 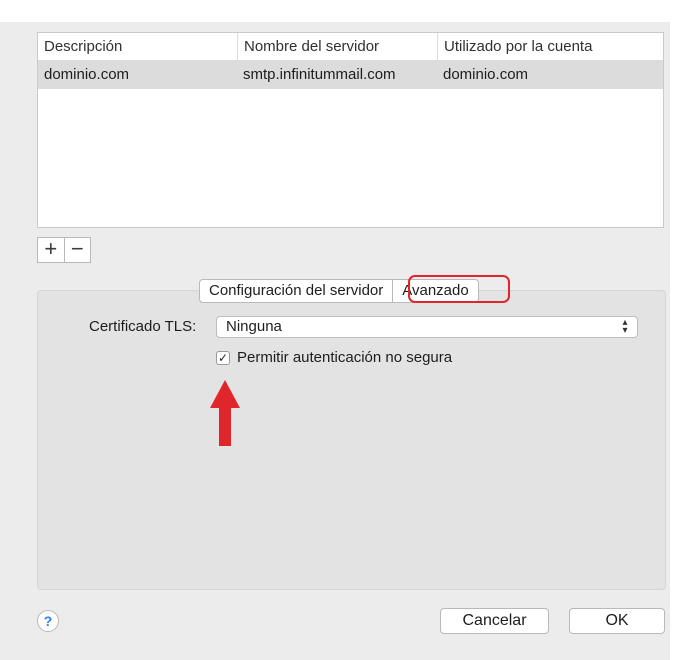 What do you see at coordinates (223, 358) in the screenshot?
I see `allow-insecure-auth-checkbox: ✓` at bounding box center [223, 358].